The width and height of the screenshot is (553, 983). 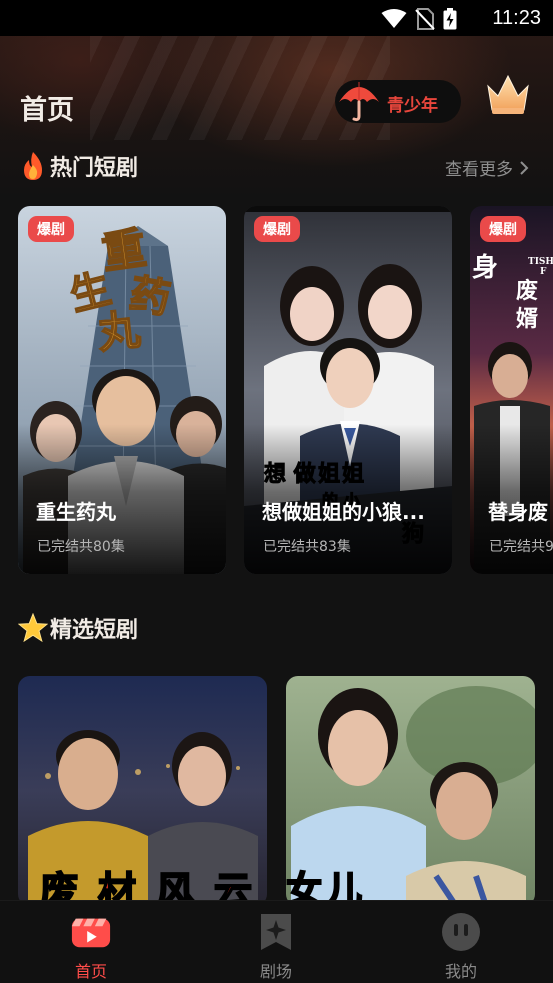 What do you see at coordinates (412, 106) in the screenshot?
I see `youth-mode-label: 青少年` at bounding box center [412, 106].